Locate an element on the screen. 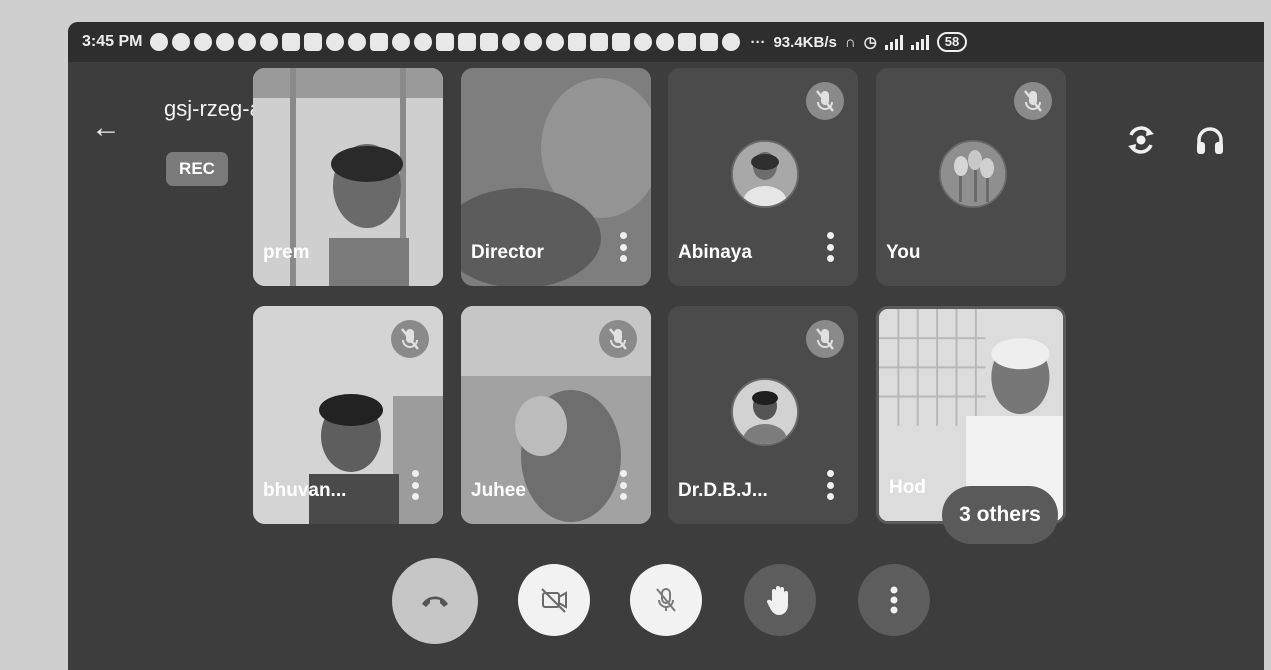  participant-name: You is located at coordinates (903, 252).